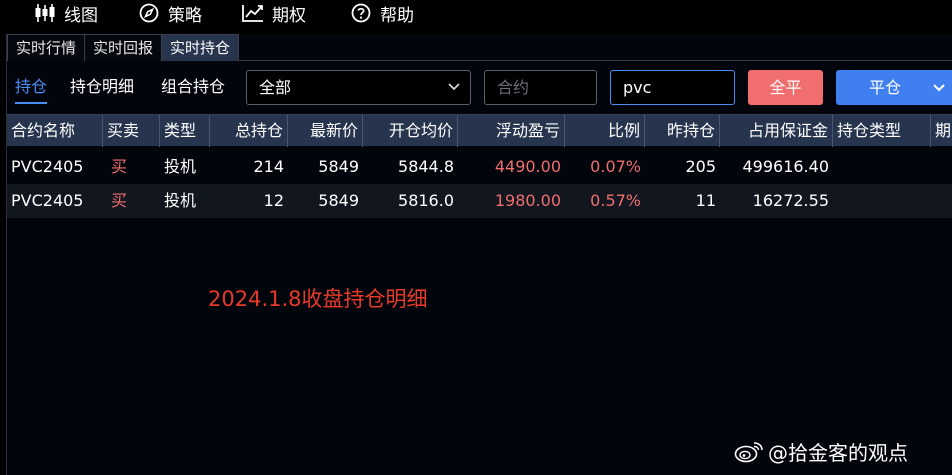  I want to click on menu-item-strategy: 策略, so click(190, 13).